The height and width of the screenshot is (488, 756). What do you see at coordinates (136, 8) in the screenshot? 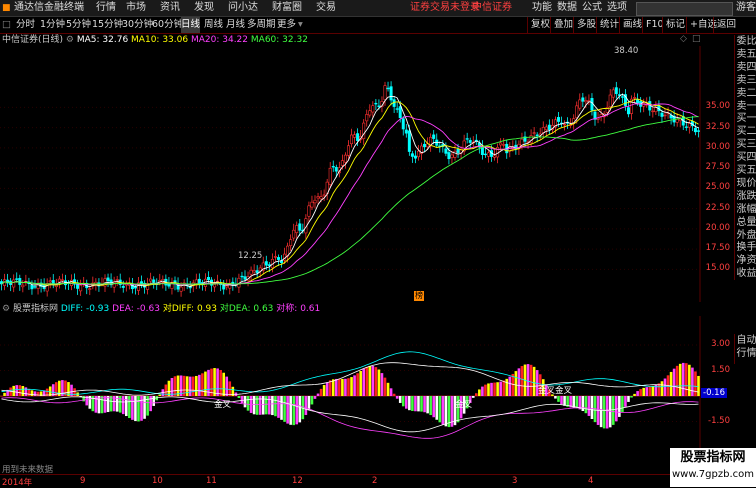
I see `menu-shichang: 市场` at bounding box center [136, 8].